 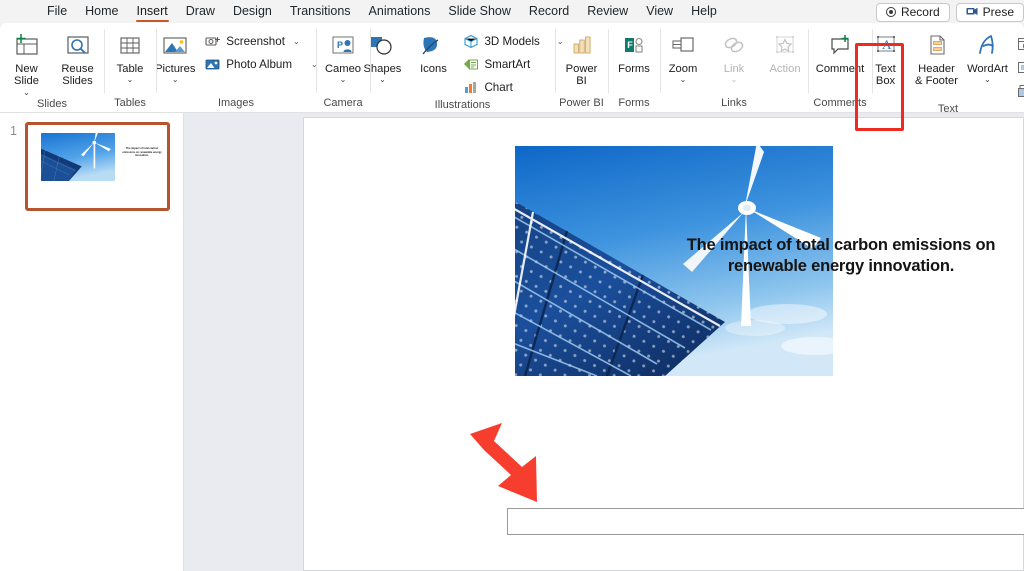 I want to click on table-button: Table ⌄, so click(x=130, y=56).